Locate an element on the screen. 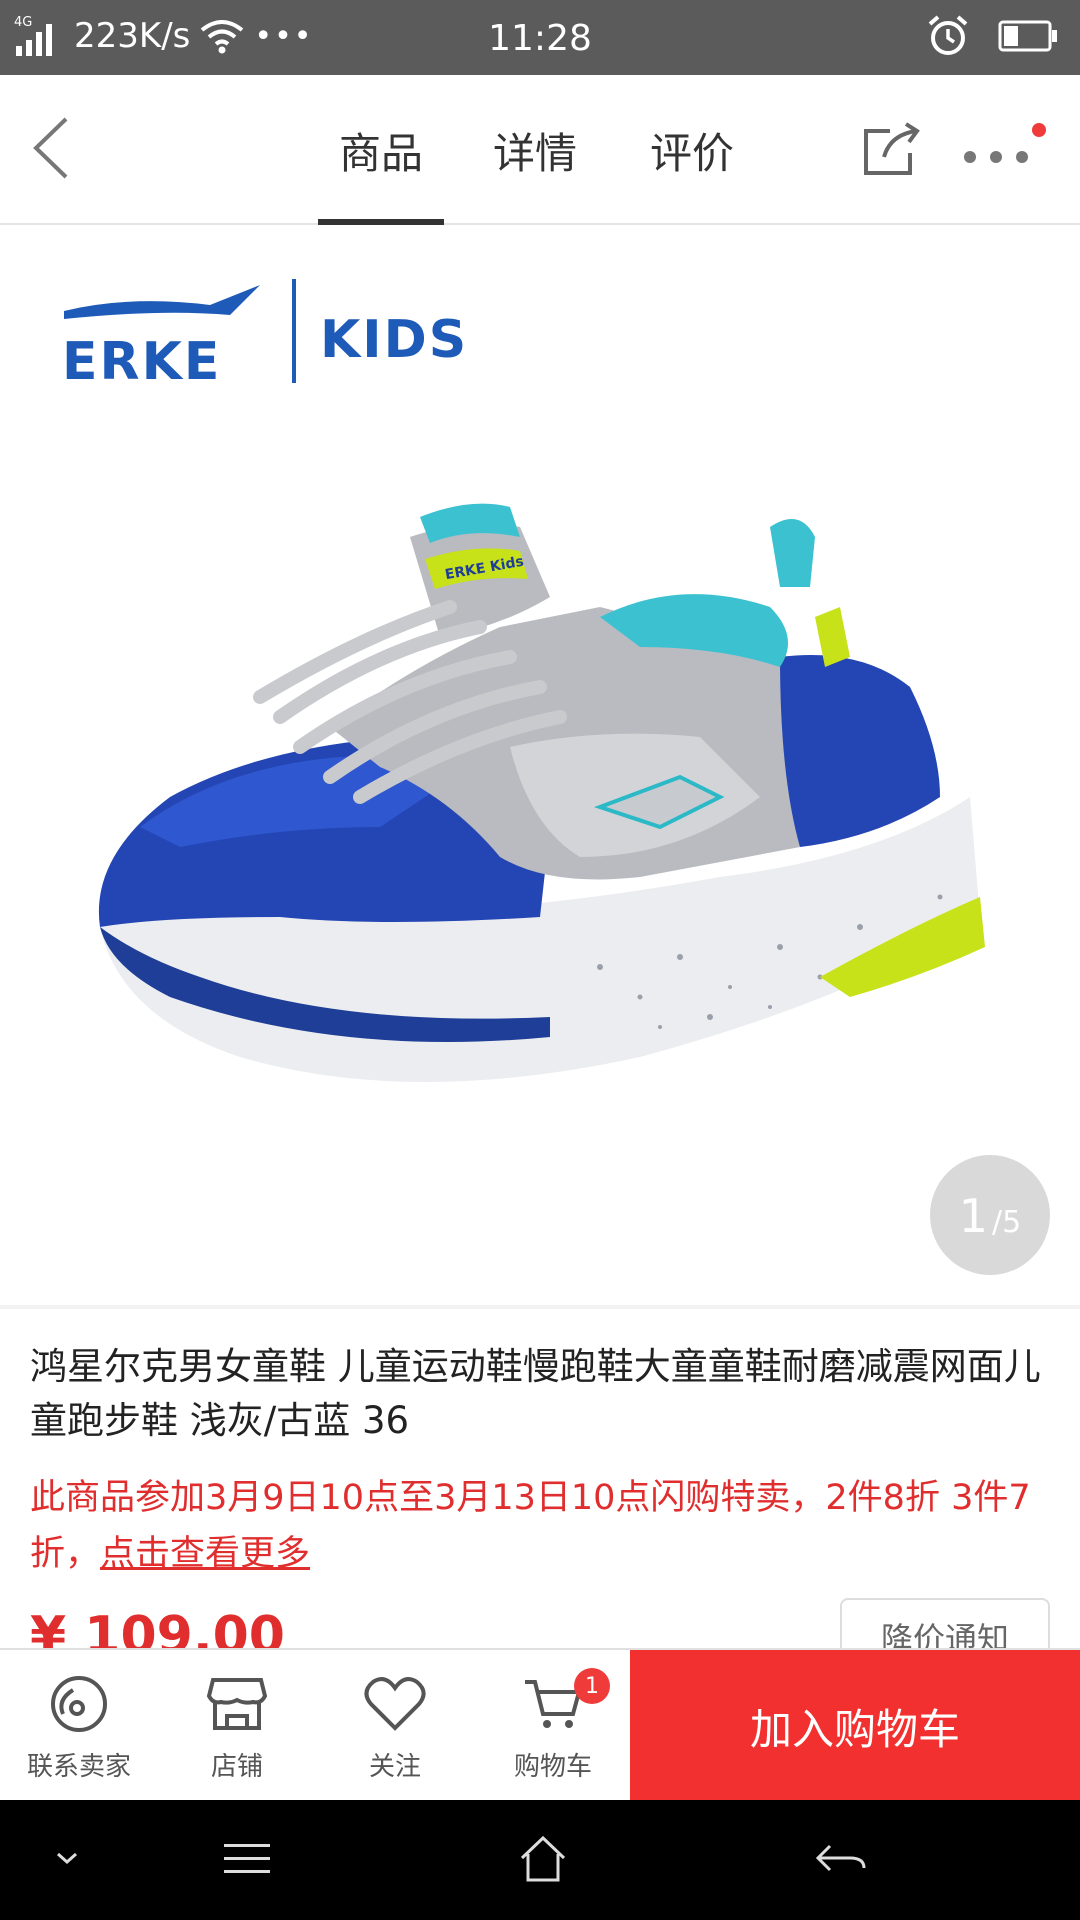 This screenshot has height=1920, width=1080. cart-label: 购物车 is located at coordinates (552, 1767).